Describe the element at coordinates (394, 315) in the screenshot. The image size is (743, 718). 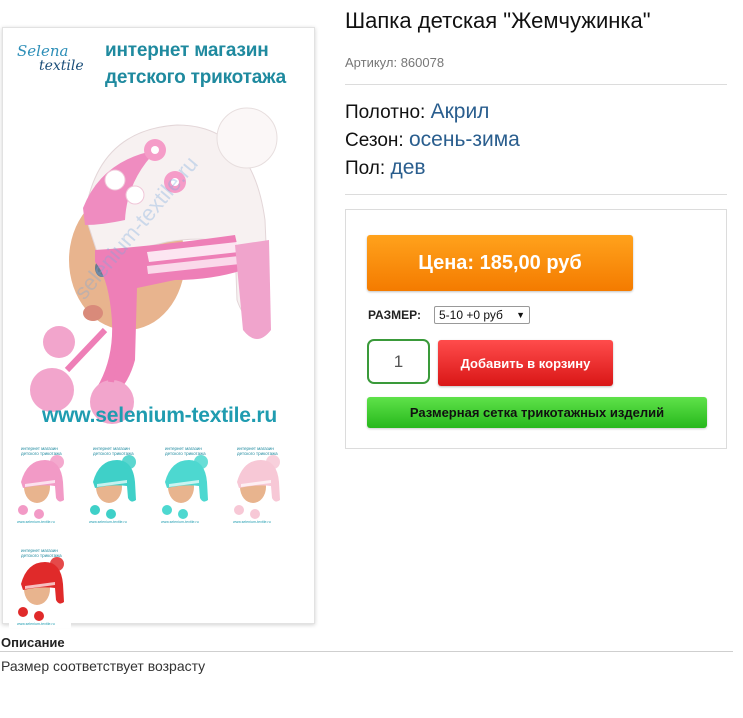
I see `size-label: РАЗМЕР:` at that location.